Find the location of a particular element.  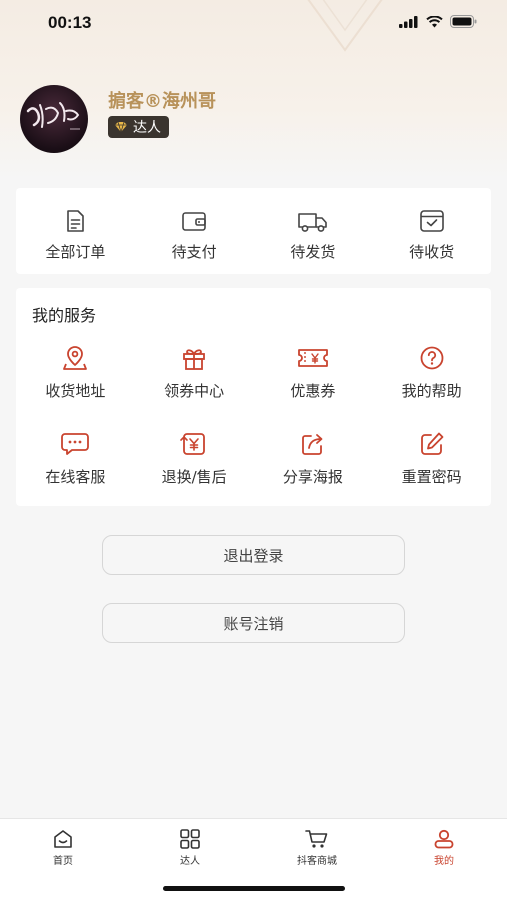

wallet-icon is located at coordinates (194, 221).